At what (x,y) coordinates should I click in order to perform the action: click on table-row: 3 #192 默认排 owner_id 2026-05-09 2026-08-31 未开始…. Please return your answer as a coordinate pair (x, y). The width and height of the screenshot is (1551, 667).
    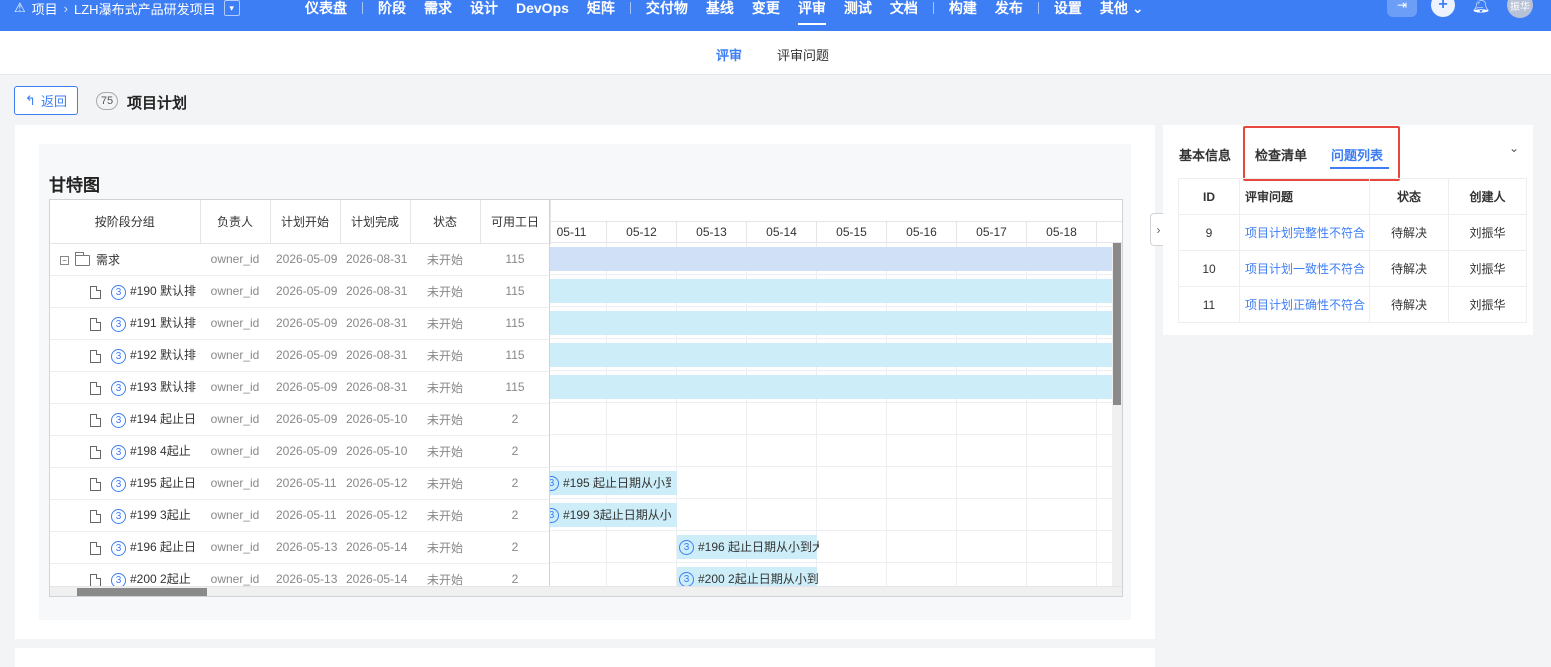
    Looking at the image, I should click on (300, 355).